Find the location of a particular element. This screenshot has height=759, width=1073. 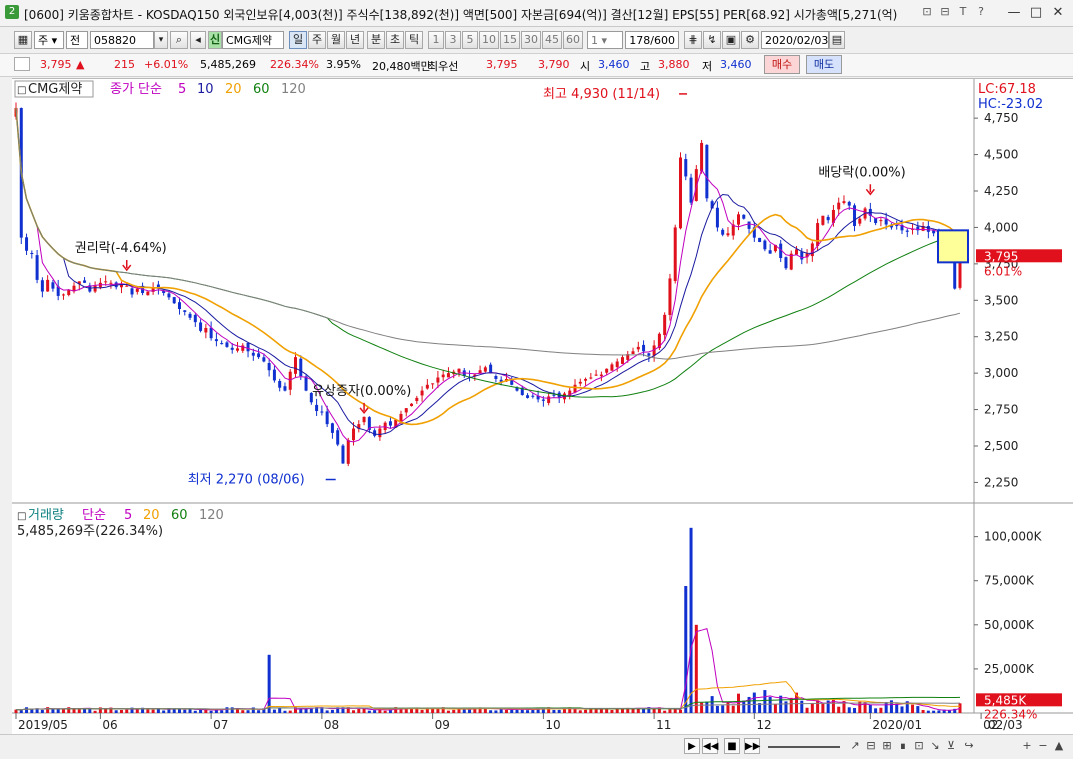

sell-button: 매도 is located at coordinates (824, 64).